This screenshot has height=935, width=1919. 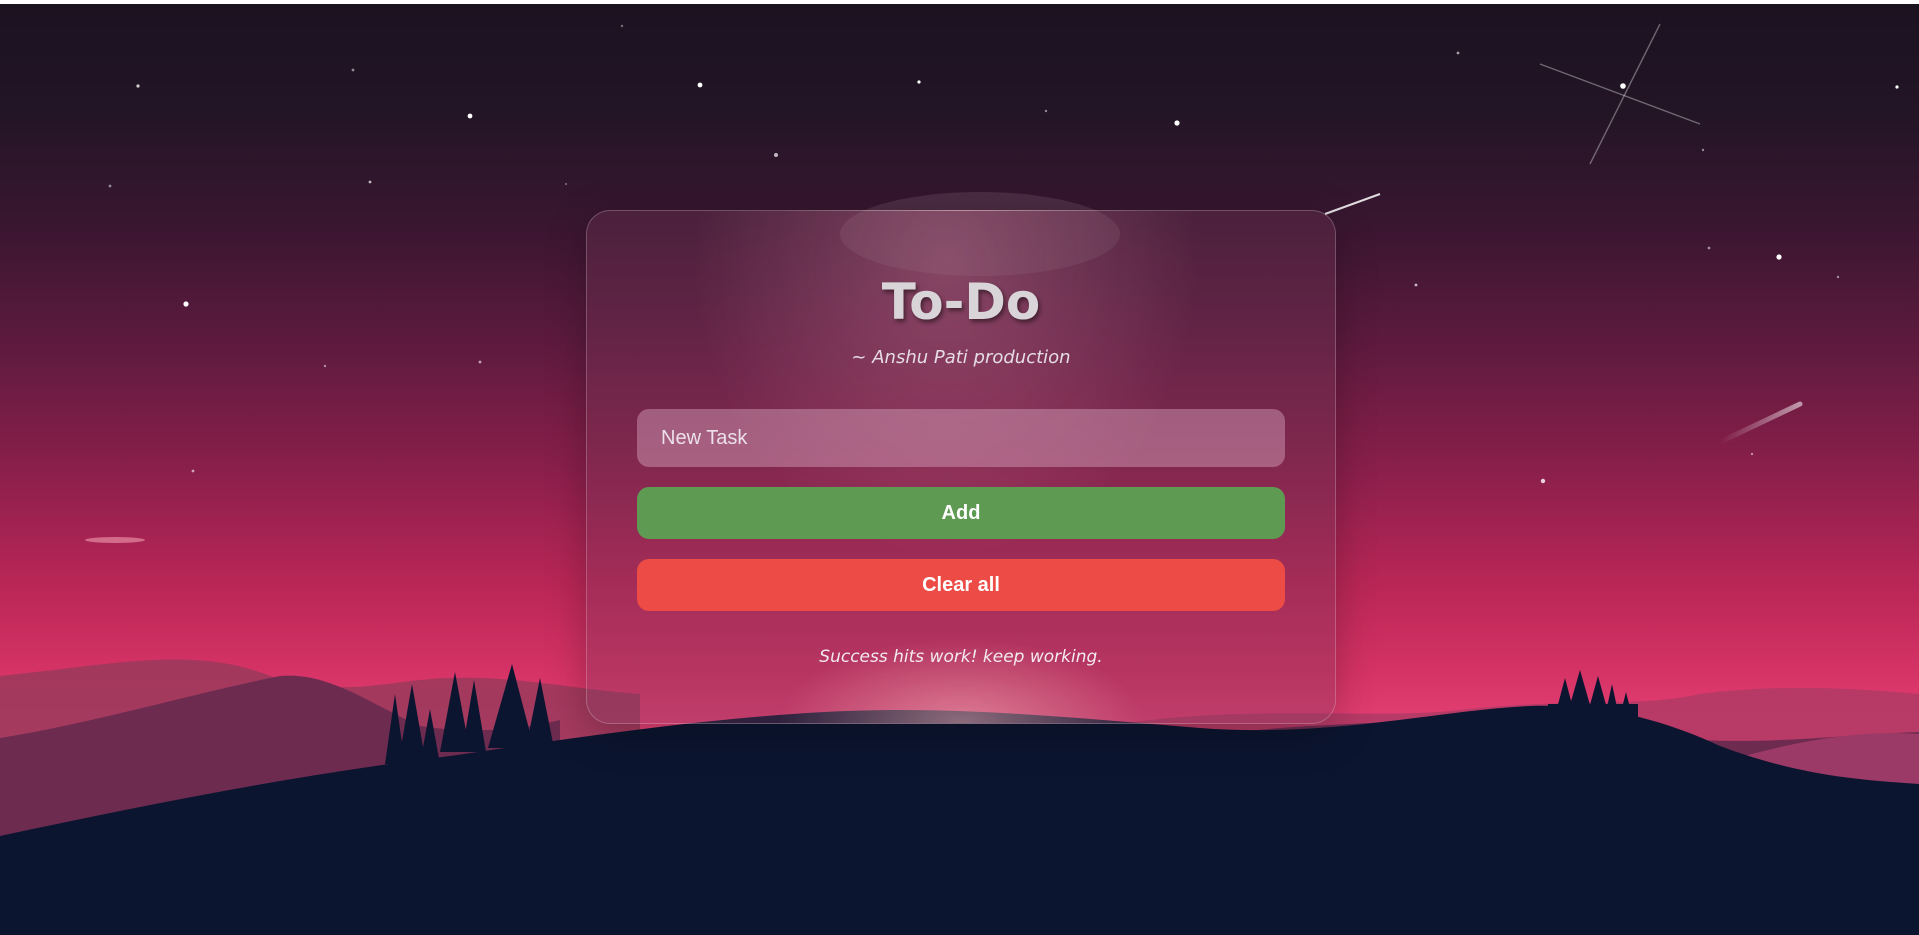 I want to click on clear-all-button: Clear all, so click(x=961, y=585).